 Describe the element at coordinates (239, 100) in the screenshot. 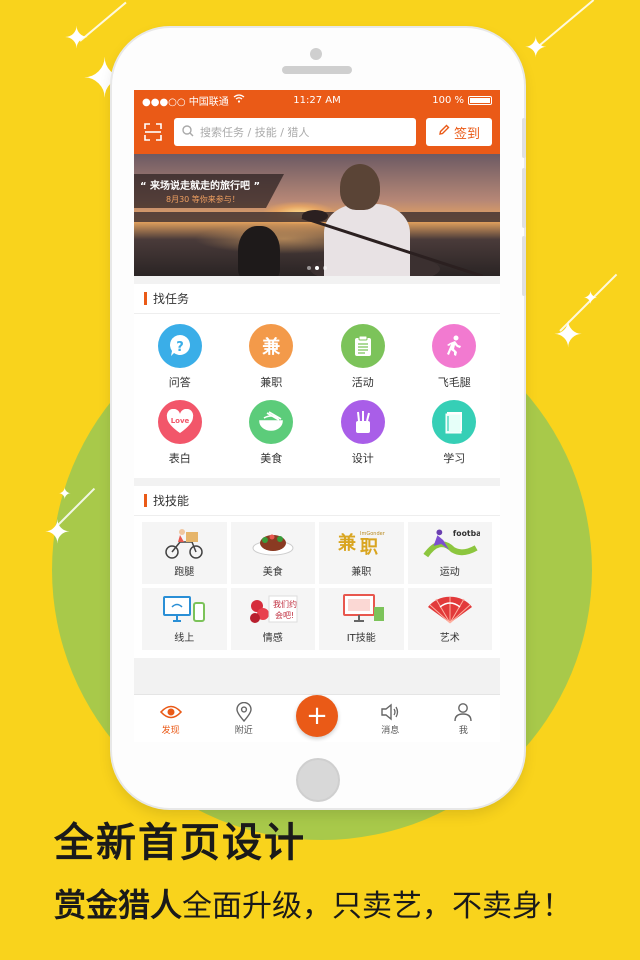

I see `wifi-icon` at that location.